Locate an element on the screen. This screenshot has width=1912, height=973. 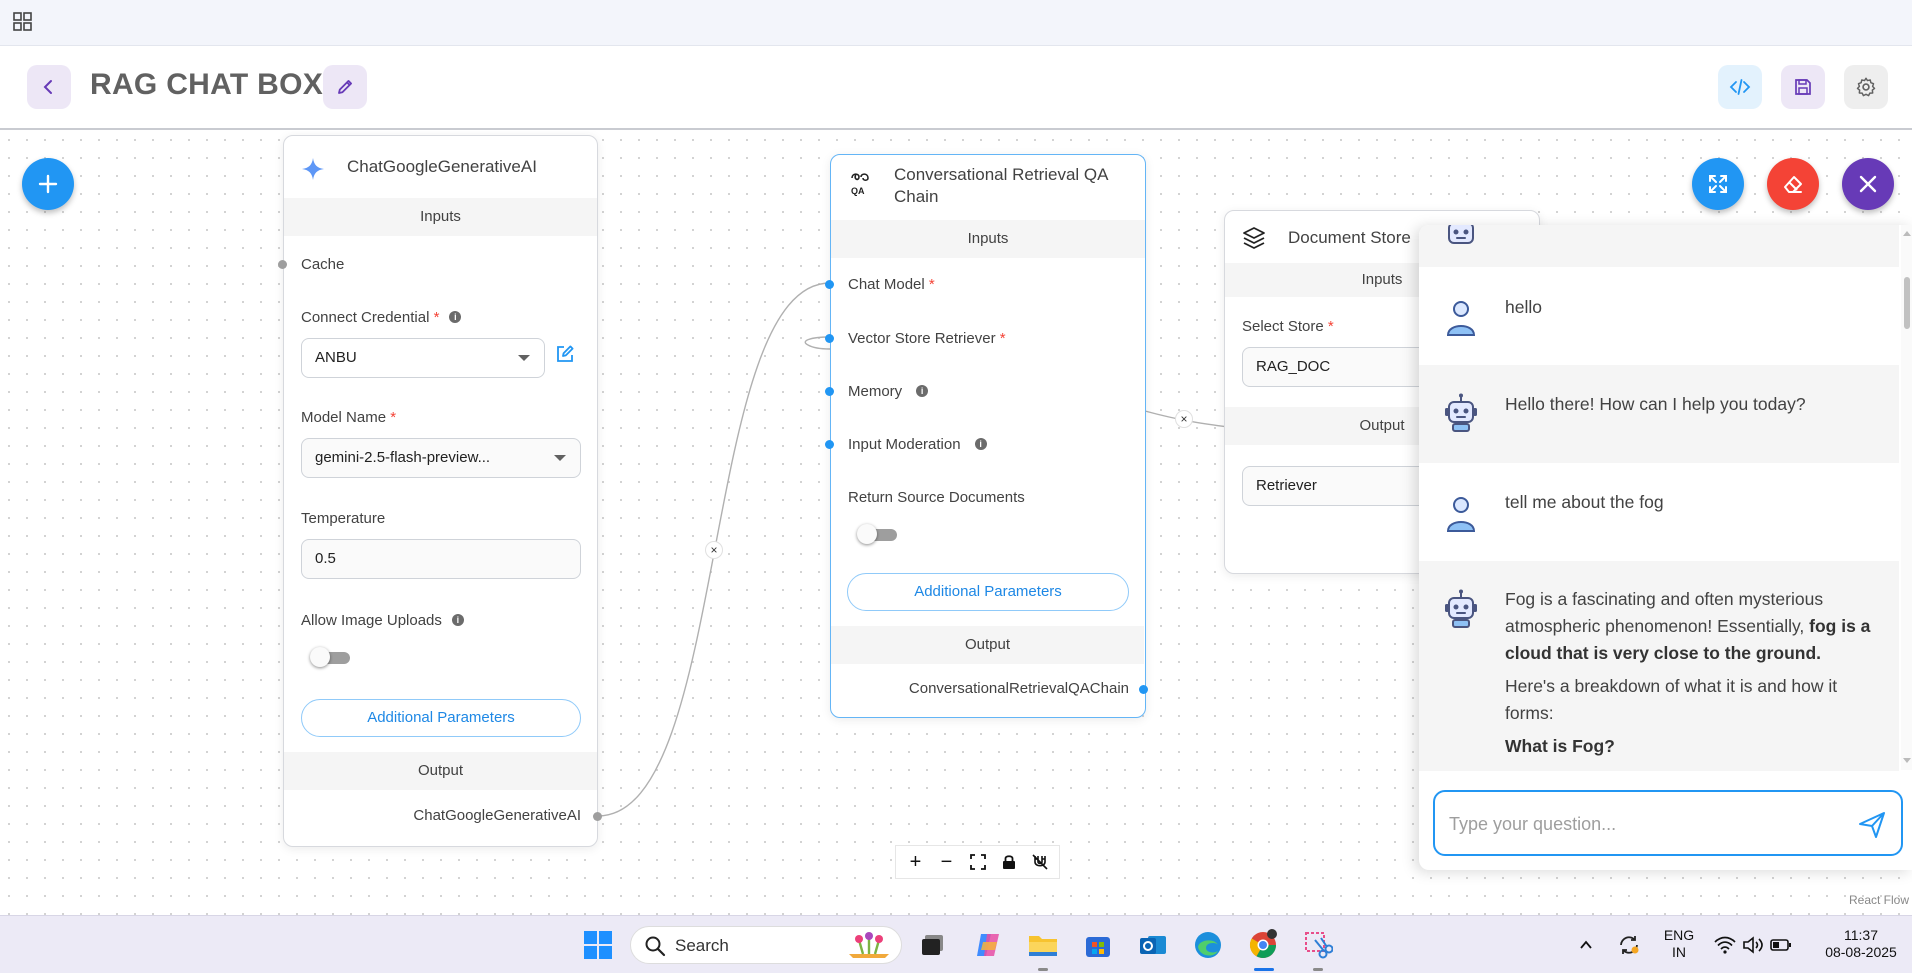
qa-chain-icon: QA is located at coordinates (860, 184).